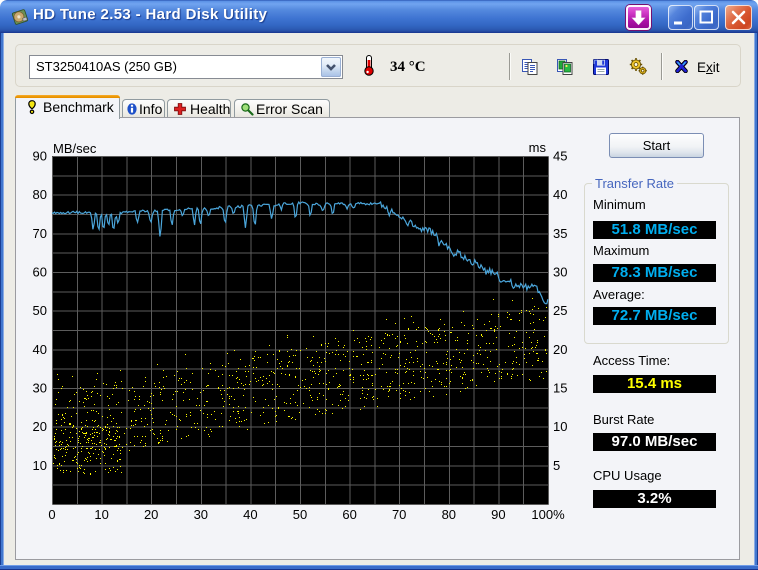 This screenshot has width=758, height=570. What do you see at coordinates (556, 465) in the screenshot?
I see `svg-text: 5` at bounding box center [556, 465].